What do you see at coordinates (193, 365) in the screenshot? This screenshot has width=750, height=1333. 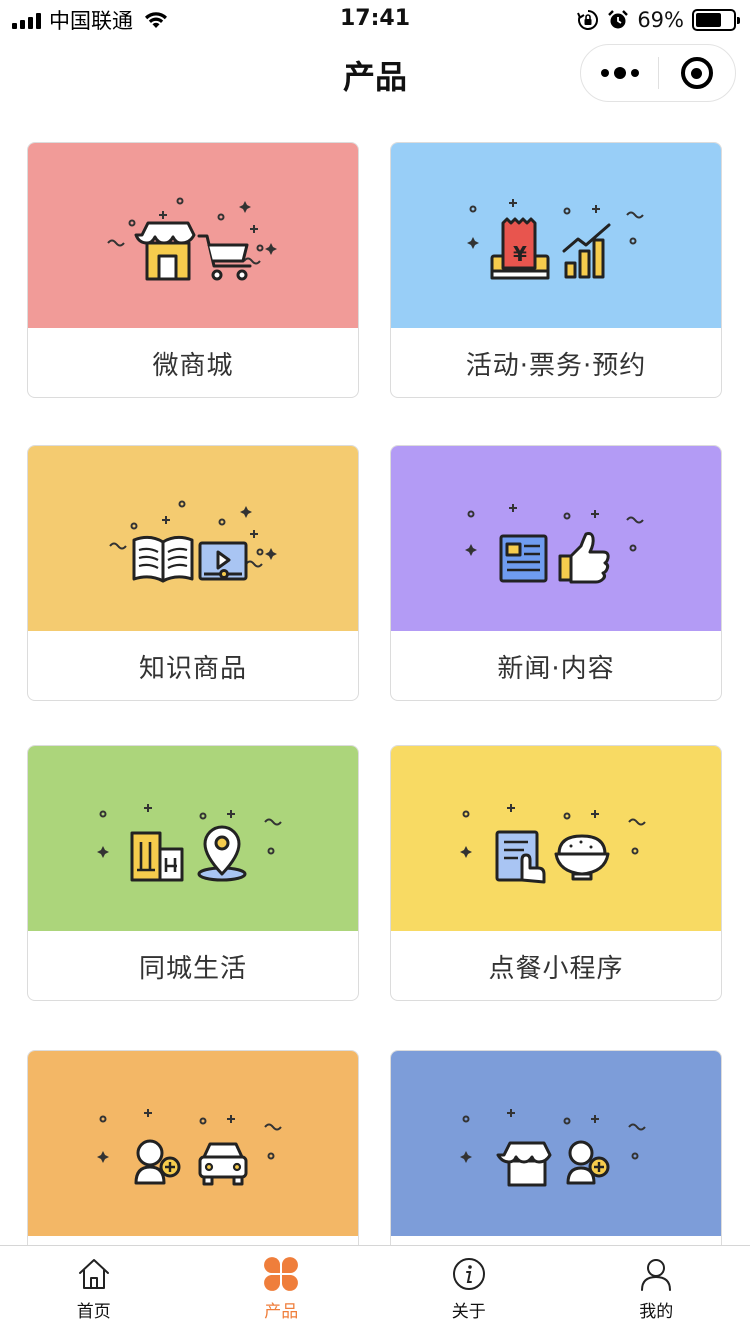 I see `card-label: 微商城` at bounding box center [193, 365].